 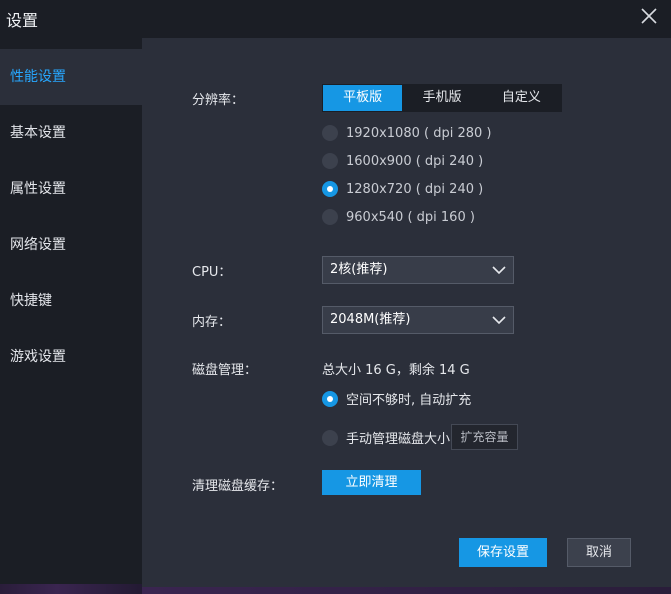 I want to click on cpu-select: 2核(推荐), so click(x=418, y=270).